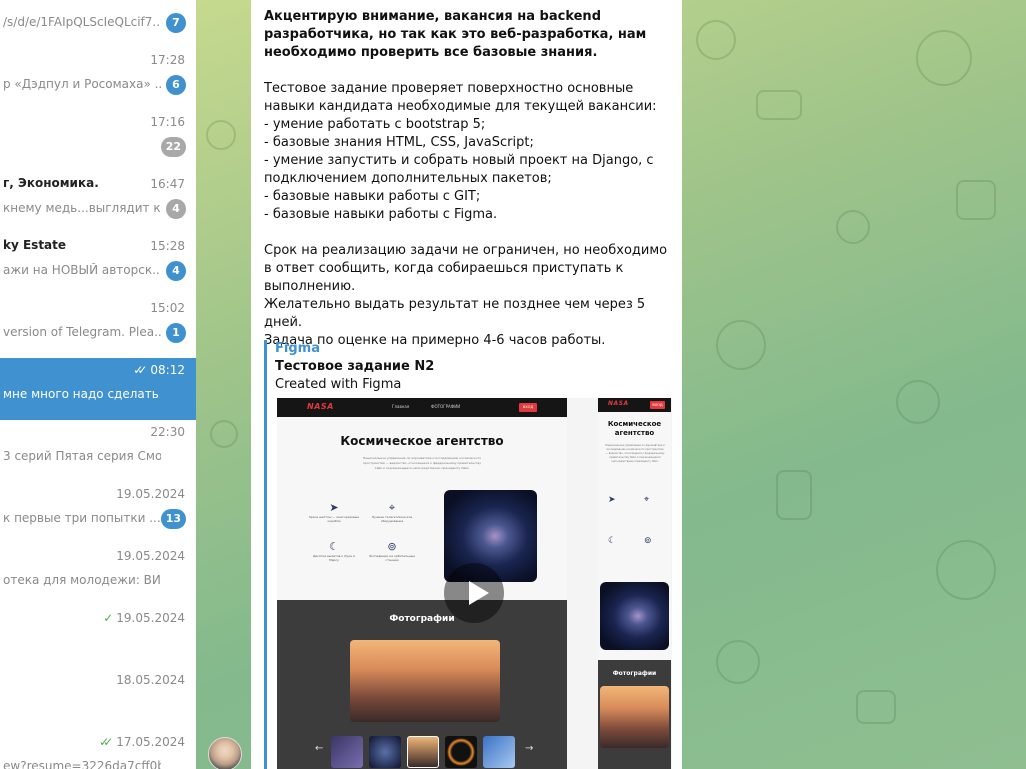 This screenshot has width=1026, height=769. I want to click on chat-time-text: 18.05.2024, so click(150, 680).